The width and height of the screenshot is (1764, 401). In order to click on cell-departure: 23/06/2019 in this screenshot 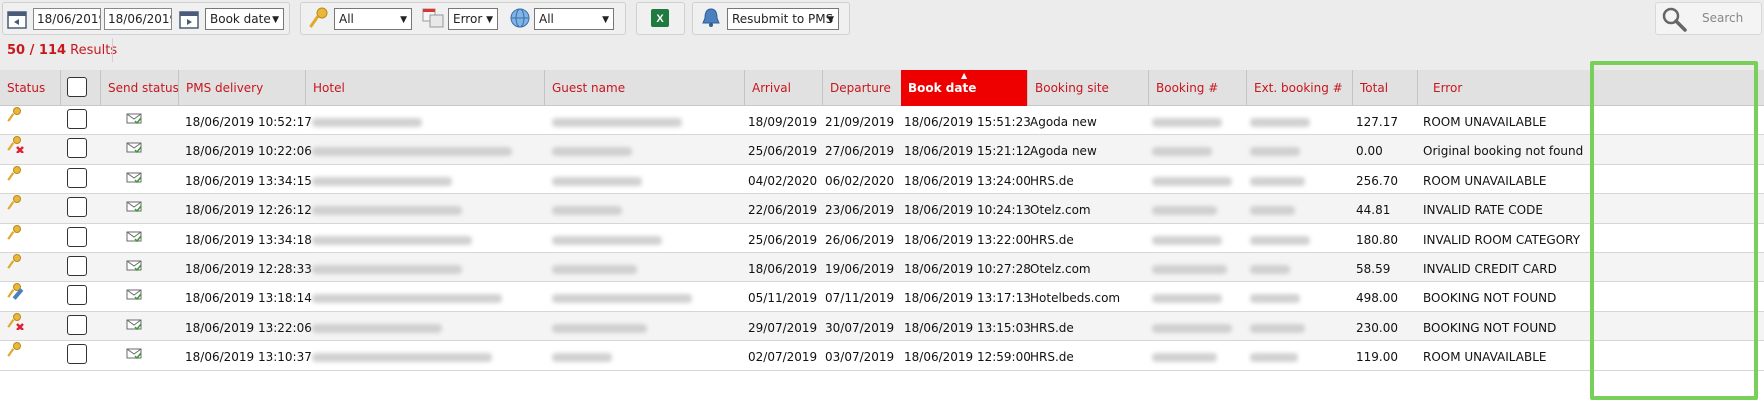, I will do `click(860, 210)`.